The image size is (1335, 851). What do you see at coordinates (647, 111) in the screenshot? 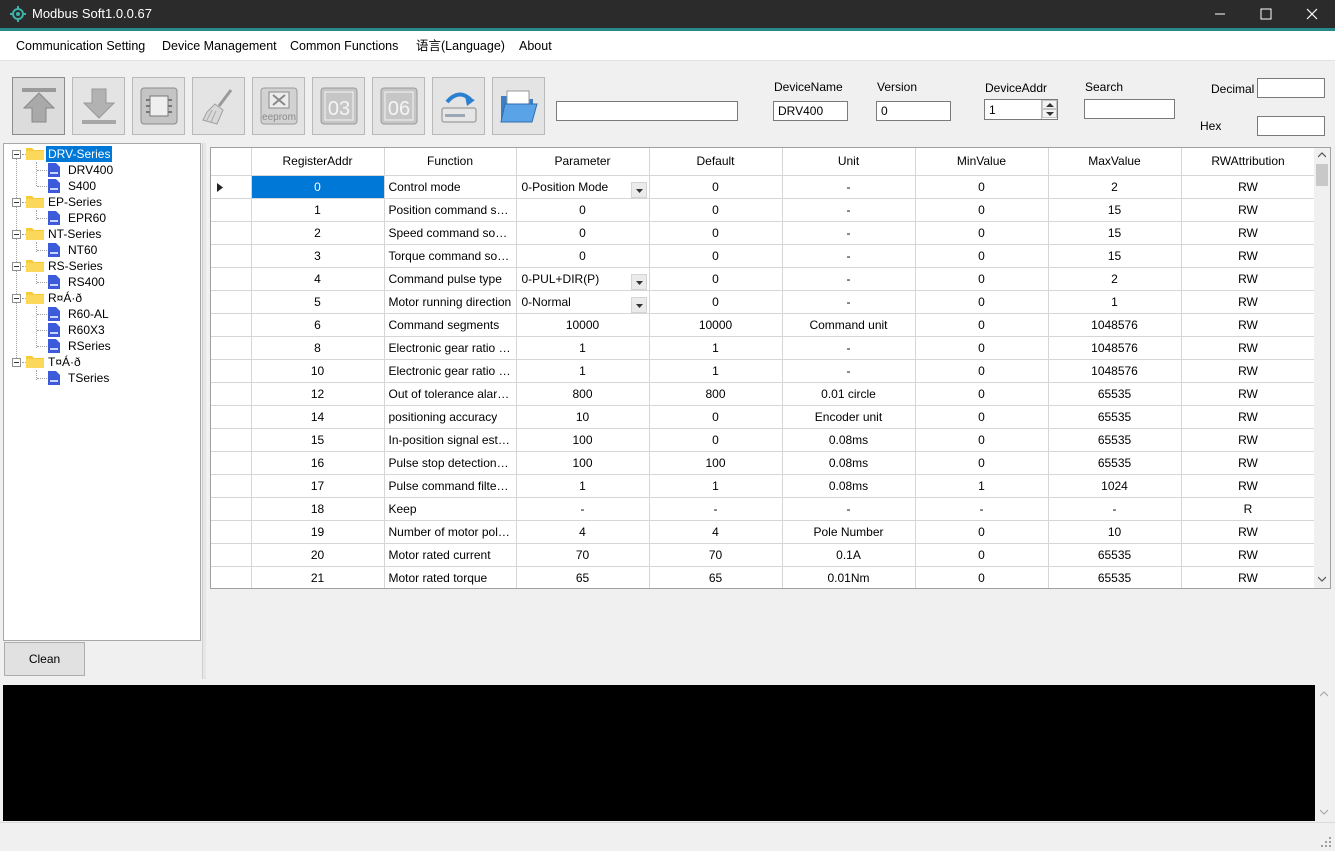
I see `path-input` at bounding box center [647, 111].